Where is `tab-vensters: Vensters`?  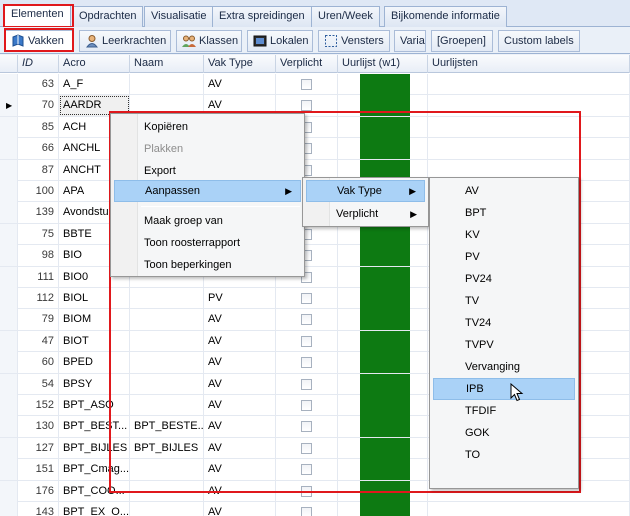
tab-vensters: Vensters is located at coordinates (354, 41).